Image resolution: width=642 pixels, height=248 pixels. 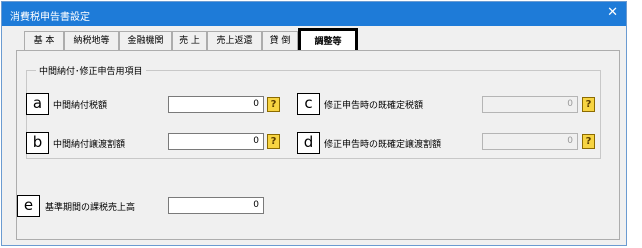 What do you see at coordinates (44, 40) in the screenshot?
I see `tab-basic: 基 本` at bounding box center [44, 40].